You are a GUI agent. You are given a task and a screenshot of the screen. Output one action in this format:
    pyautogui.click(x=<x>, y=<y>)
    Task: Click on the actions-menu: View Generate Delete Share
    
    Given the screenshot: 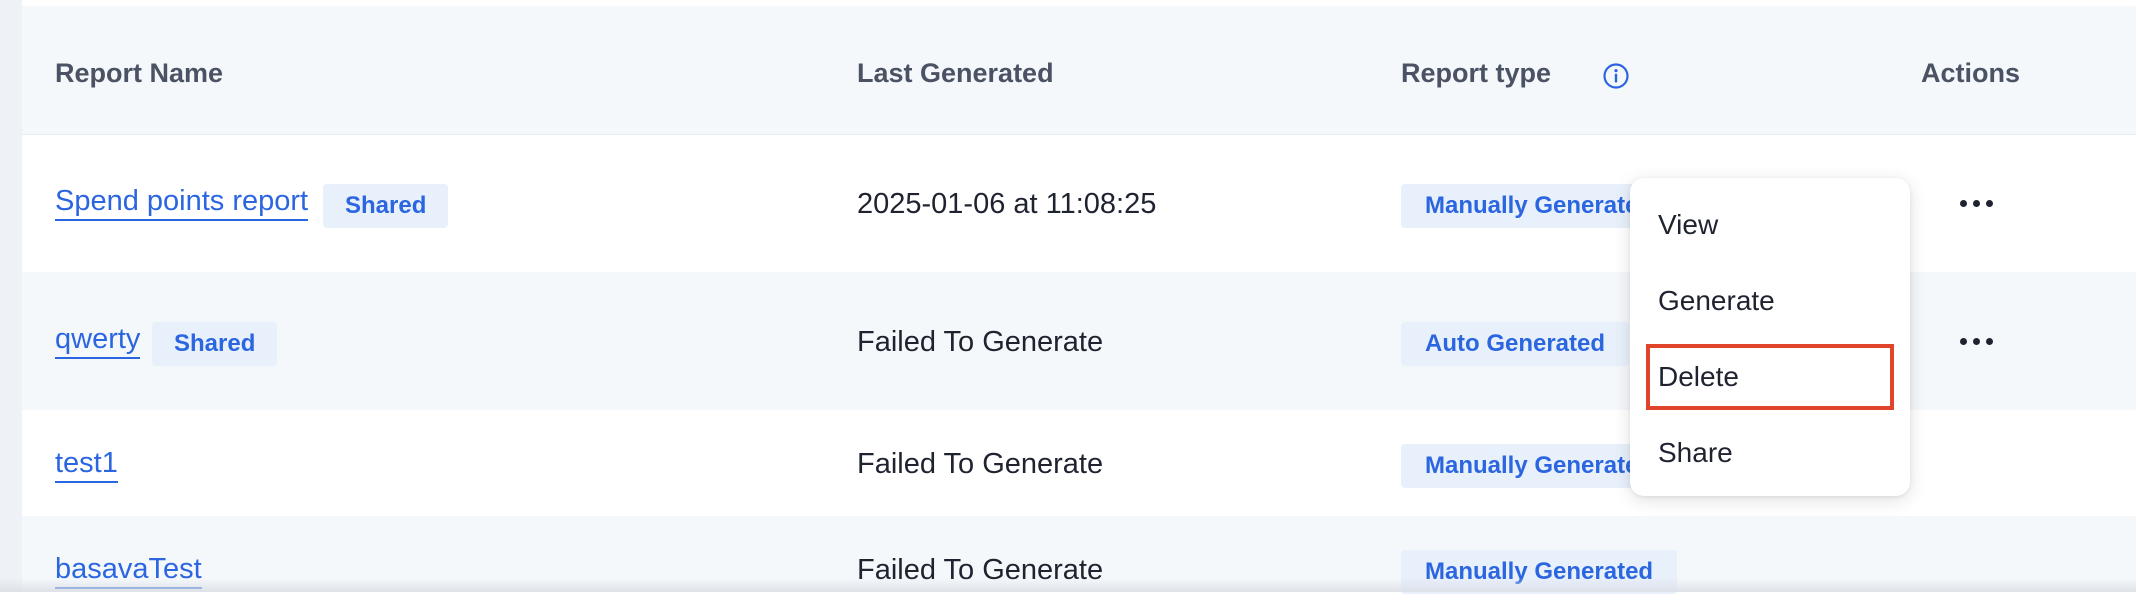 What is the action you would take?
    pyautogui.click(x=1770, y=337)
    